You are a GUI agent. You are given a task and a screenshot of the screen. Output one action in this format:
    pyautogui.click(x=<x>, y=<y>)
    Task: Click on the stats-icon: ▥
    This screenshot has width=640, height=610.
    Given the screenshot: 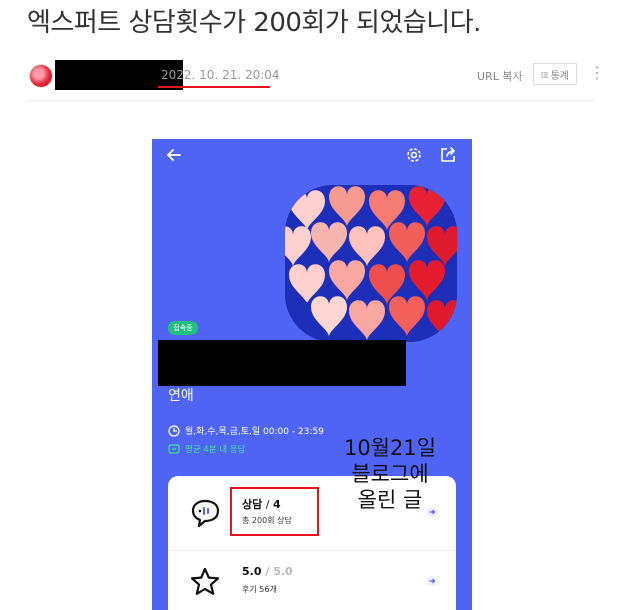 What is the action you would take?
    pyautogui.click(x=545, y=74)
    